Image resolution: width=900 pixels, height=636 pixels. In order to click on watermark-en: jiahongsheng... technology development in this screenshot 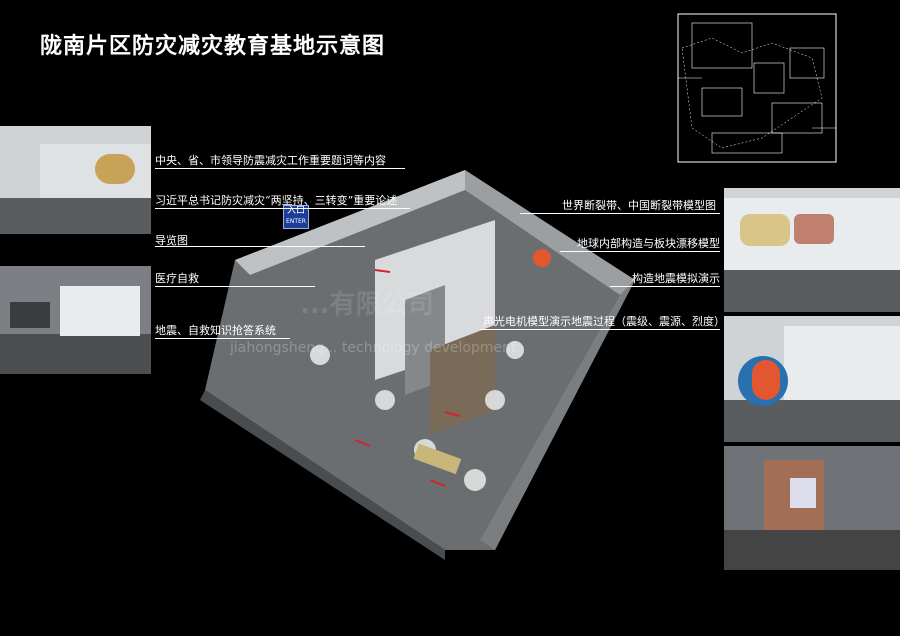, I will do `click(373, 348)`.